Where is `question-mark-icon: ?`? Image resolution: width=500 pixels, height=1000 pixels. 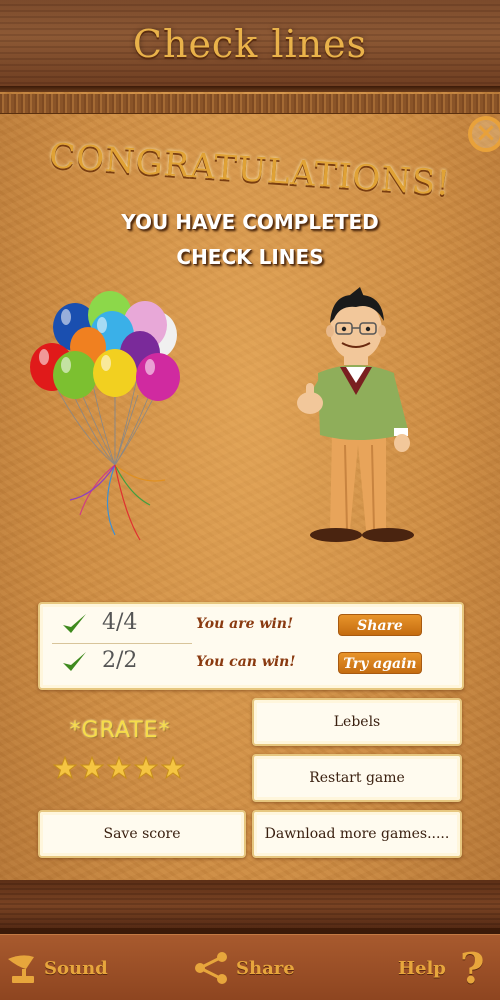
question-mark-icon: ? is located at coordinates (472, 968).